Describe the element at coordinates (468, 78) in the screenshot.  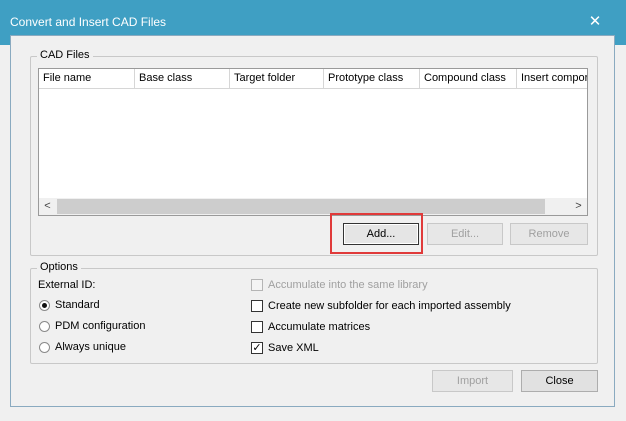
I see `column-compound-class: Compound class` at that location.